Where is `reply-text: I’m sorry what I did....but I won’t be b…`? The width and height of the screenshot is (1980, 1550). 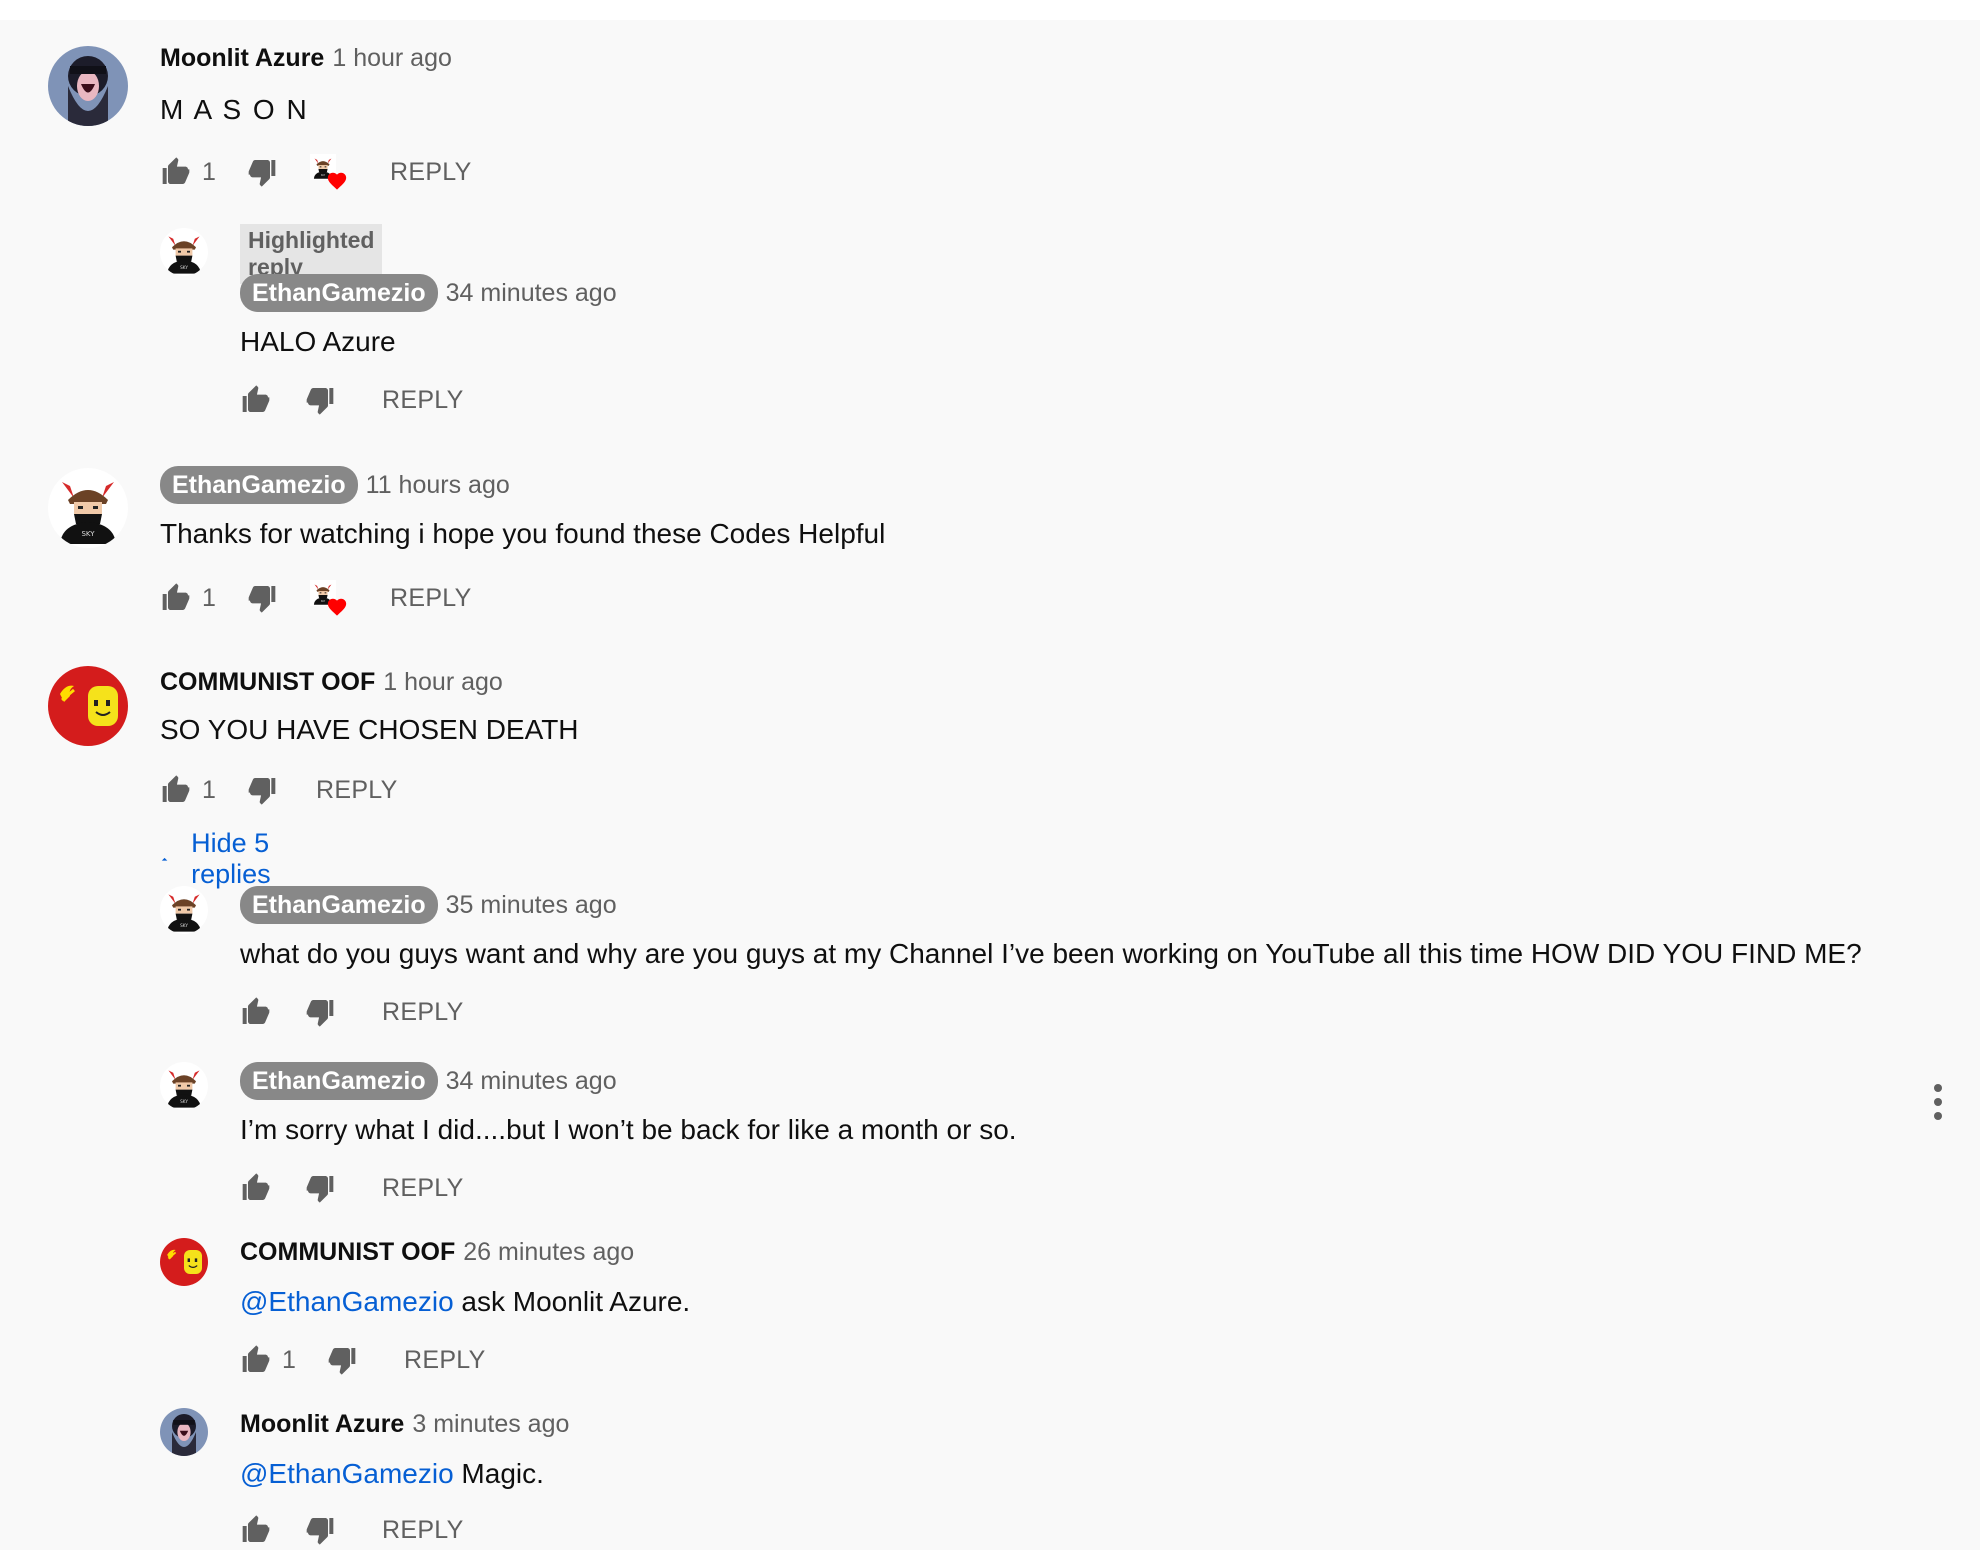 reply-text: I’m sorry what I did....but I won’t be b… is located at coordinates (628, 1129).